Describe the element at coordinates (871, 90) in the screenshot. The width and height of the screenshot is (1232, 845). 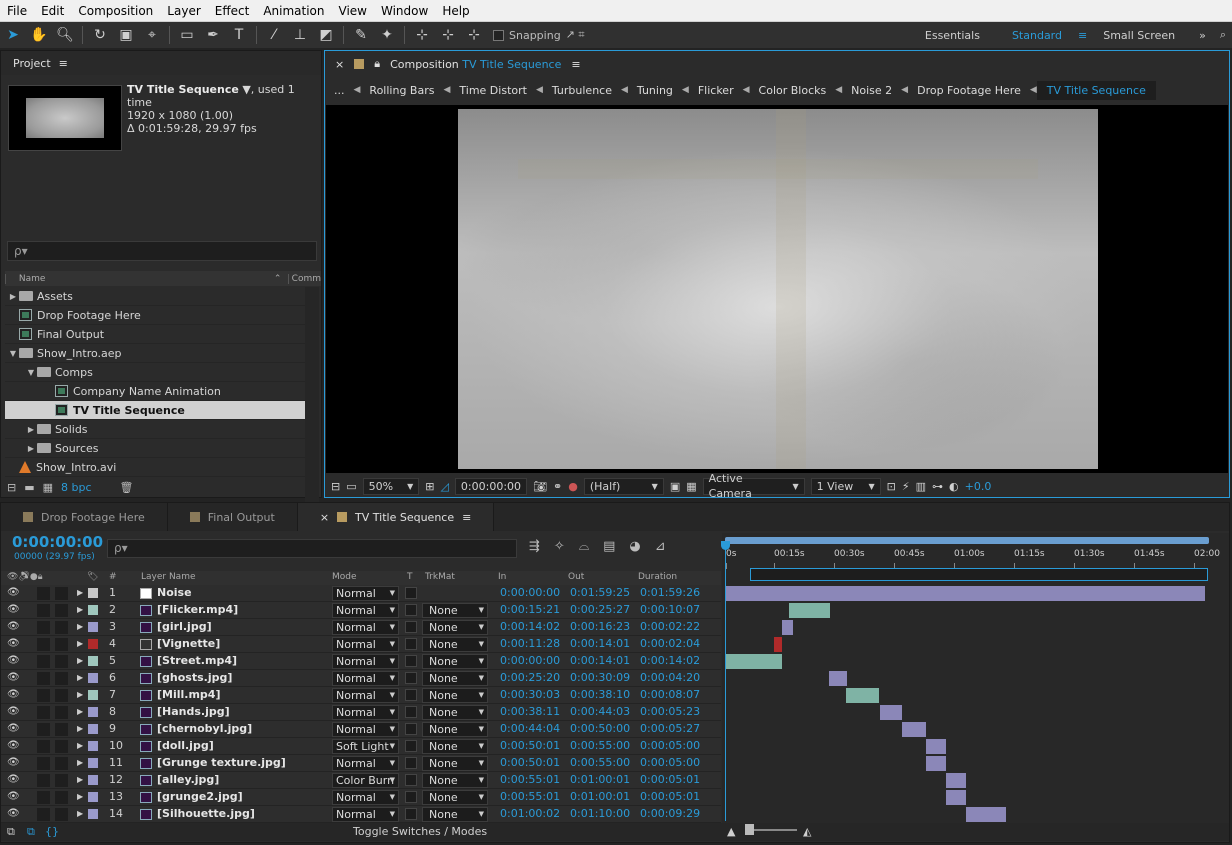
I see `breadcrumb-item: Noise 2` at that location.